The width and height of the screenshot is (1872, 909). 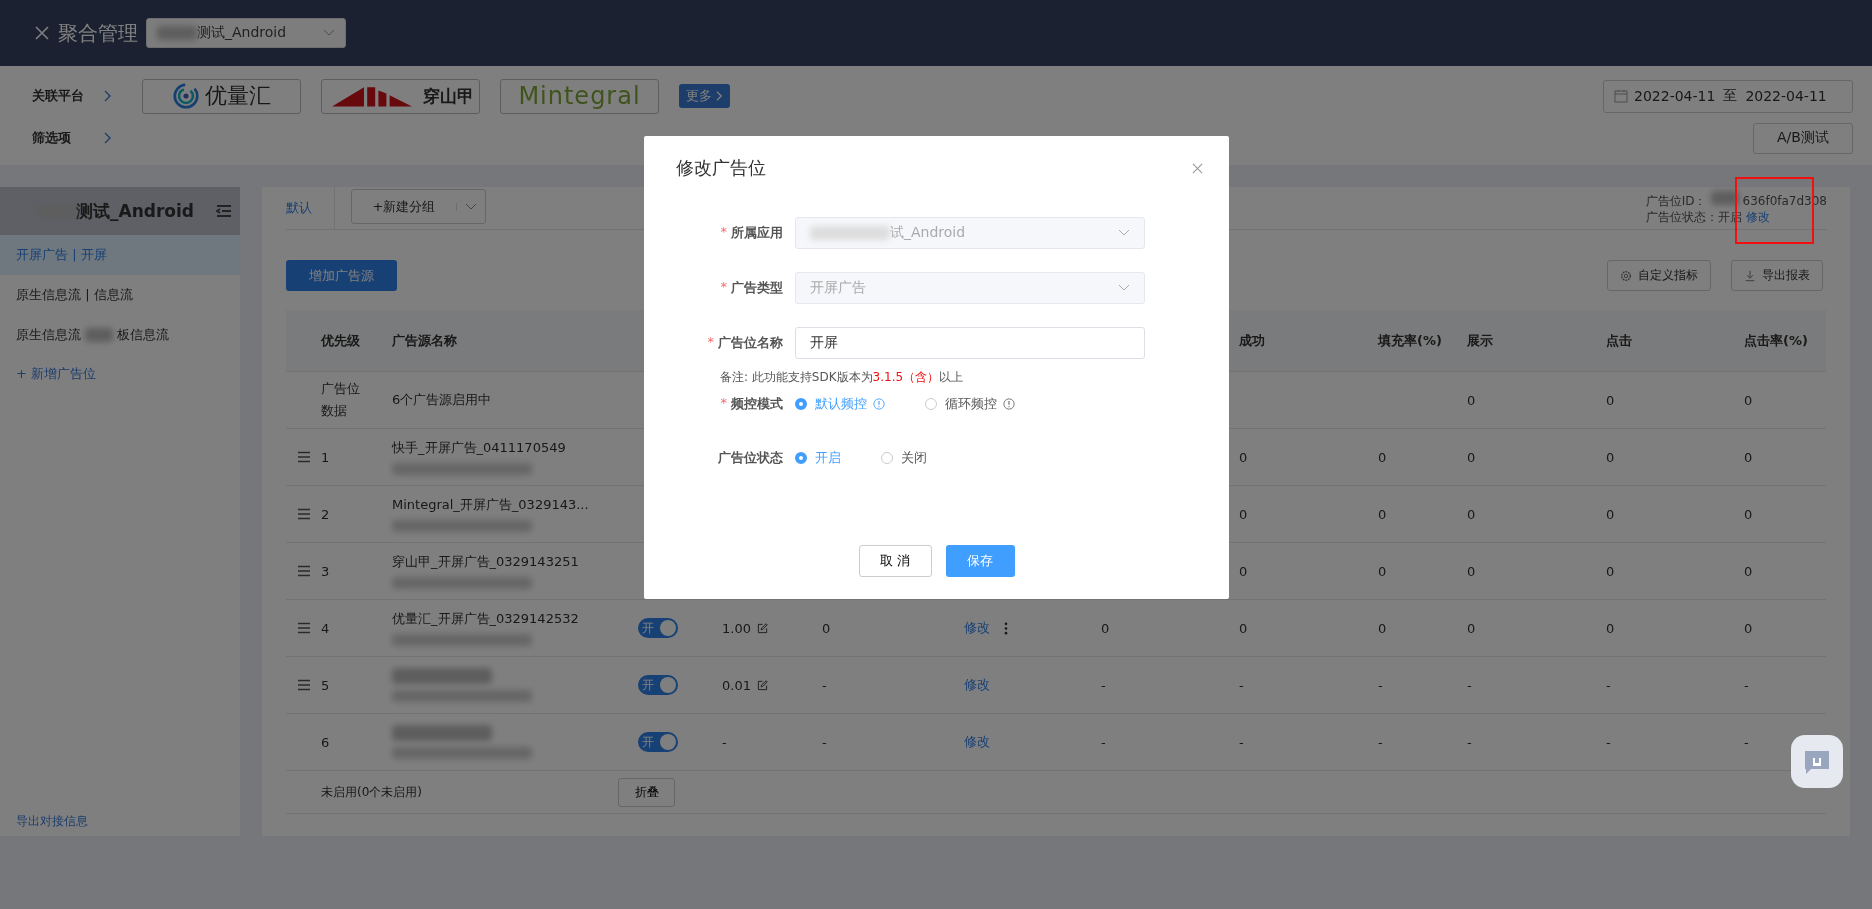 What do you see at coordinates (120, 255) in the screenshot?
I see `sidebar-item: 开屏广告 | 开屏` at bounding box center [120, 255].